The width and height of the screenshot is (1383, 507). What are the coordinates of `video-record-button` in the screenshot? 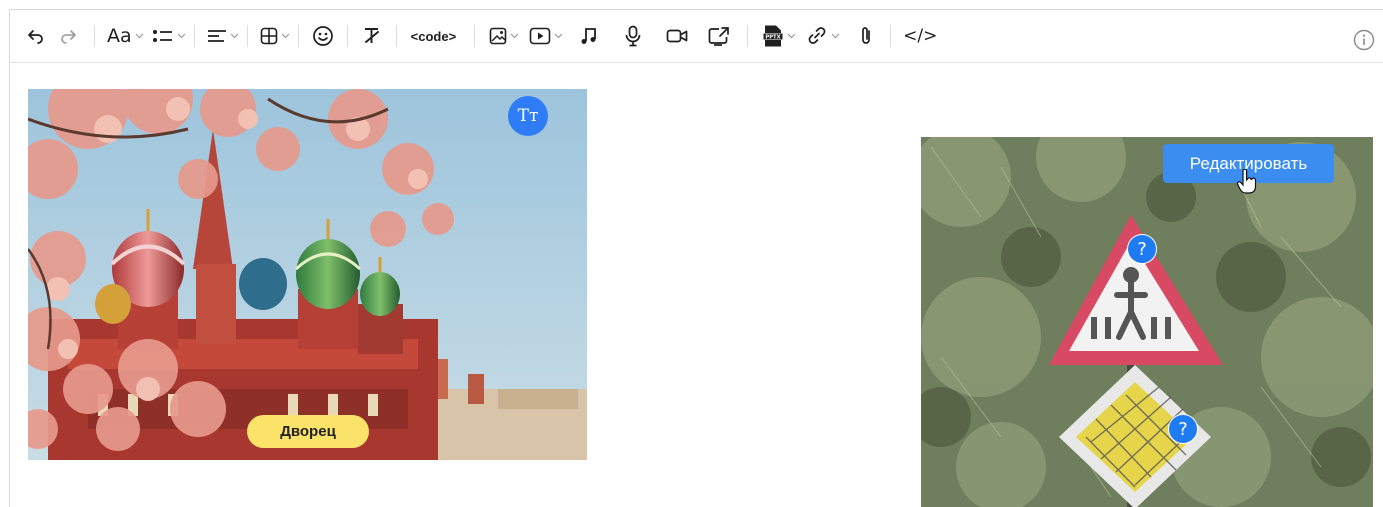 It's located at (677, 36).